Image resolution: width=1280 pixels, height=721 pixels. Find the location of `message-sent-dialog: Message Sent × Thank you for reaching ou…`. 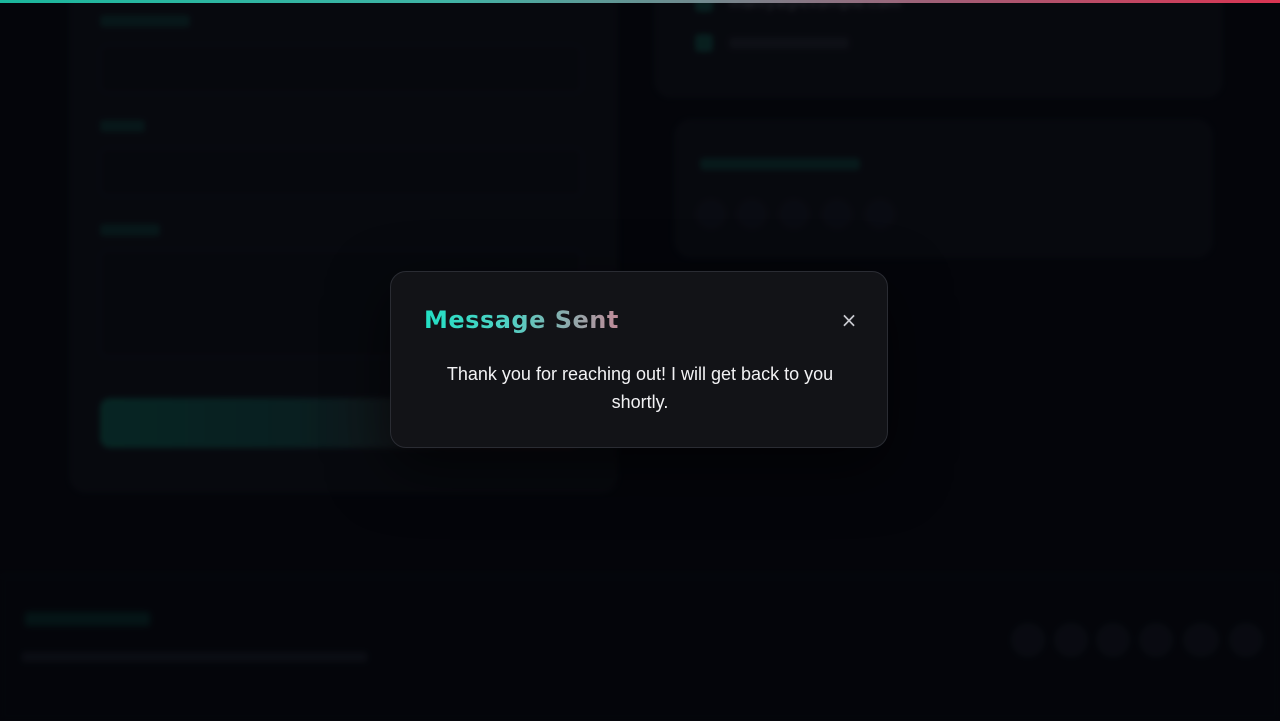

message-sent-dialog: Message Sent × Thank you for reaching ou… is located at coordinates (639, 359).